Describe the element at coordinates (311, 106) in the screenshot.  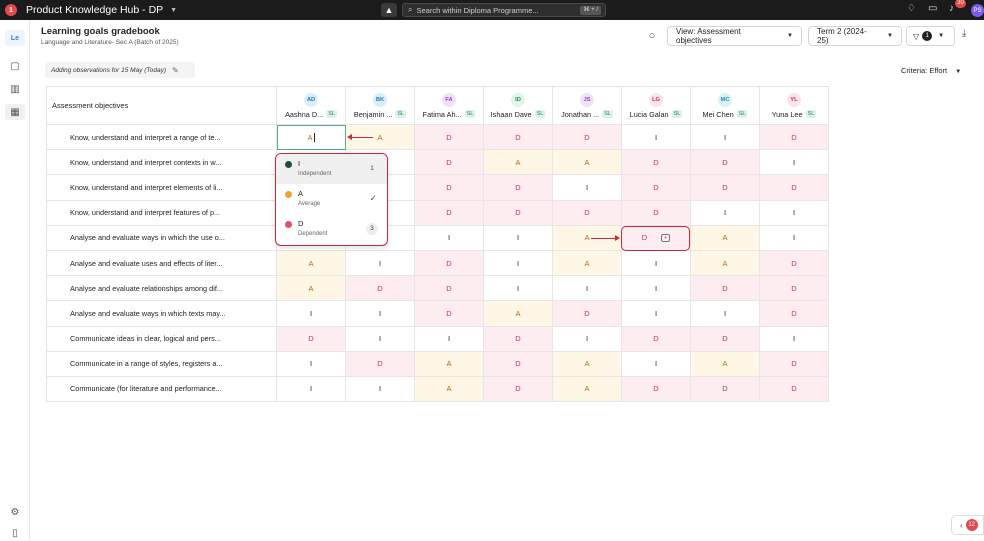
I see `student-header: AD Aashna D... SL` at that location.